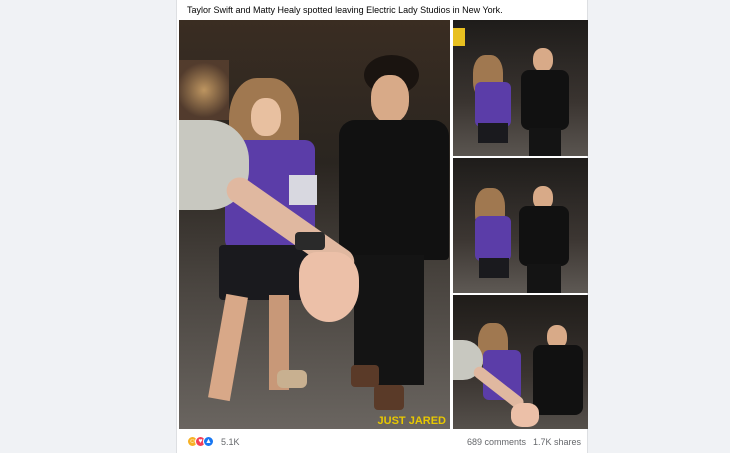  I want to click on reaction-count: 5.1K, so click(230, 442).